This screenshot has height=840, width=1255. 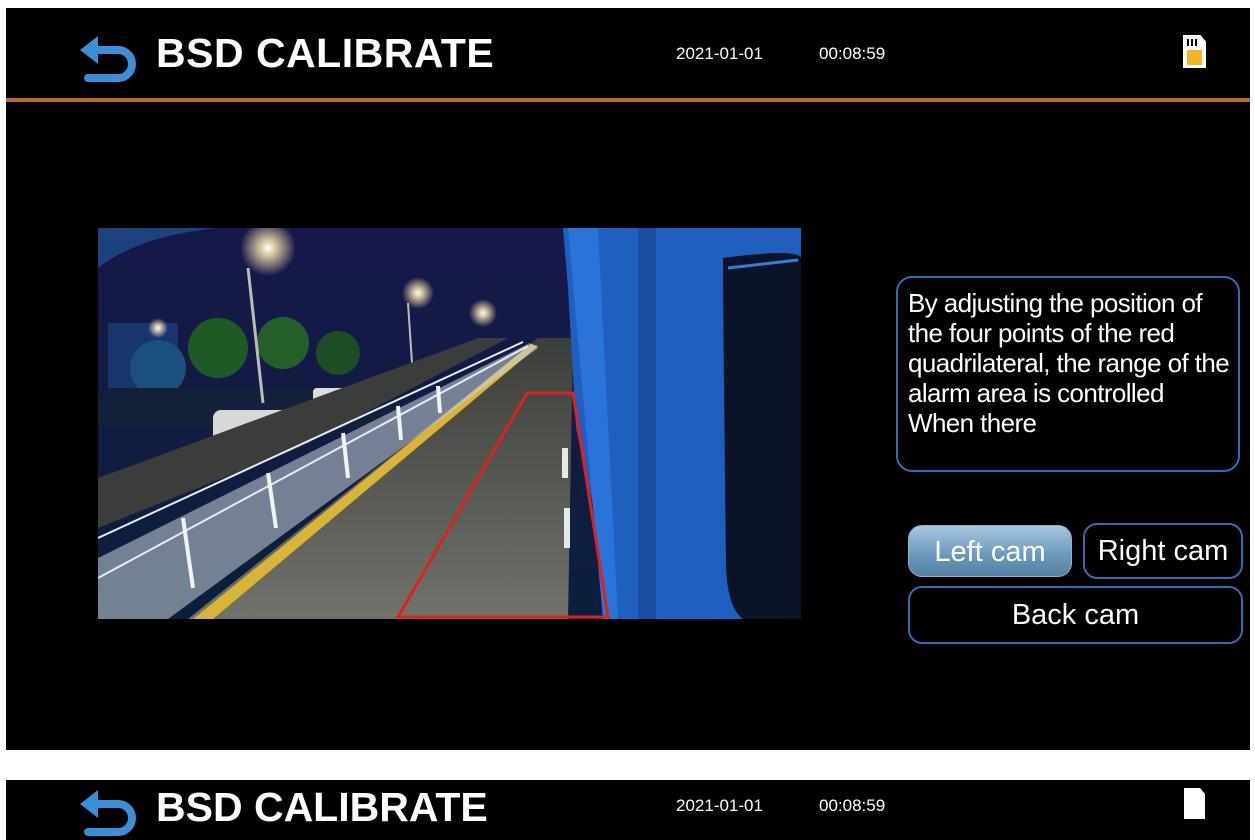 I want to click on second-screen-preview: BSD CALIBRATE 2021-01-01 00:08:59, so click(x=628, y=810).